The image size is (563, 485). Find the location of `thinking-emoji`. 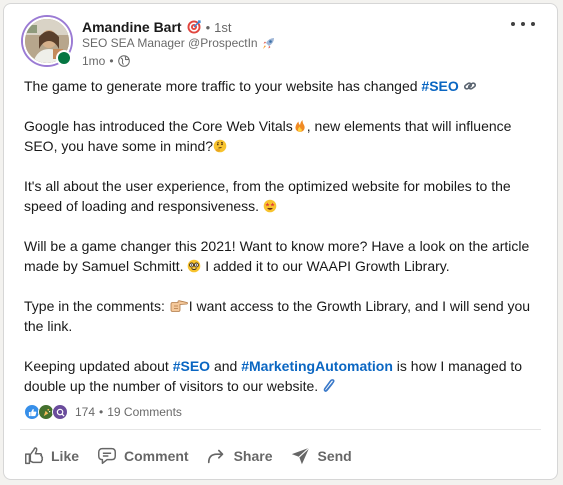

thinking-emoji is located at coordinates (220, 145).